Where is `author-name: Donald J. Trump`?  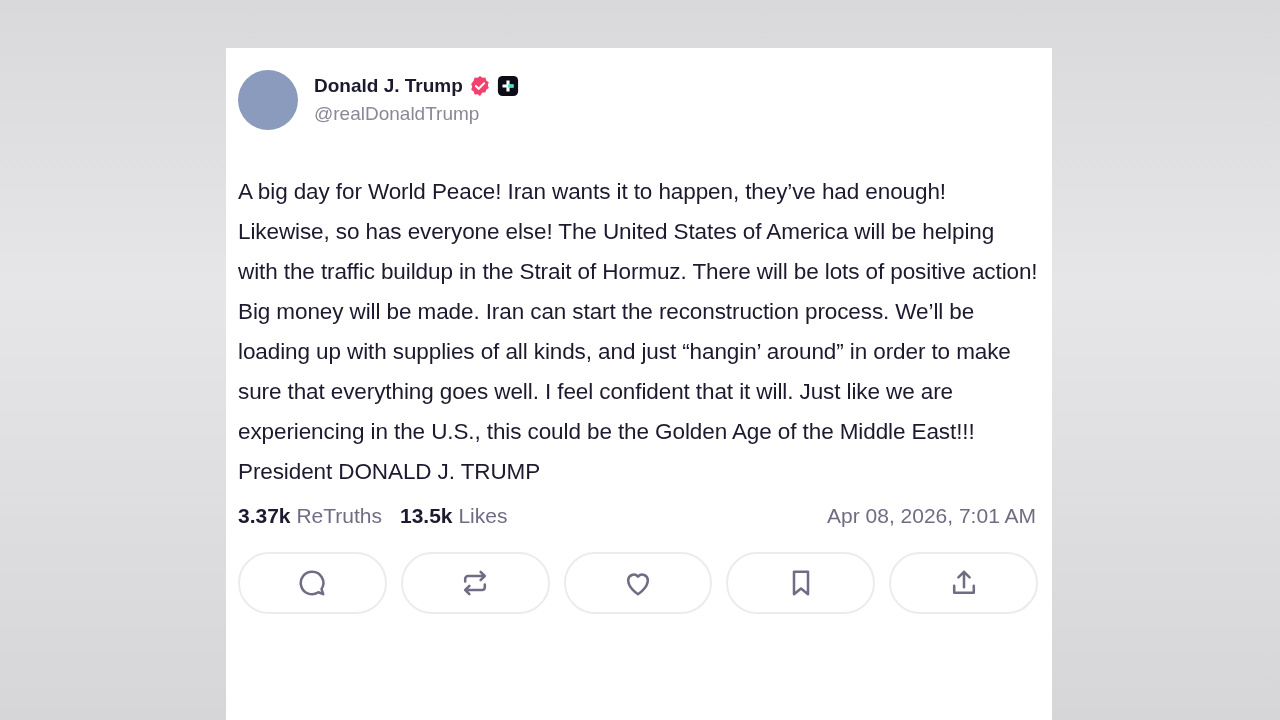 author-name: Donald J. Trump is located at coordinates (388, 86).